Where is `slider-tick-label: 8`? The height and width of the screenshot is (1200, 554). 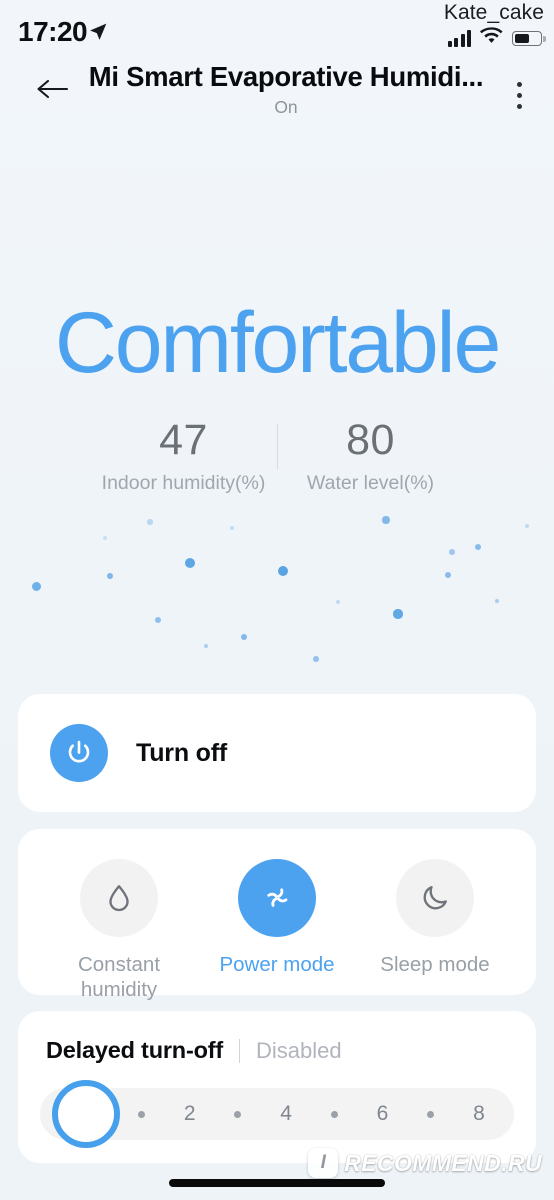
slider-tick-label: 8 is located at coordinates (479, 1113).